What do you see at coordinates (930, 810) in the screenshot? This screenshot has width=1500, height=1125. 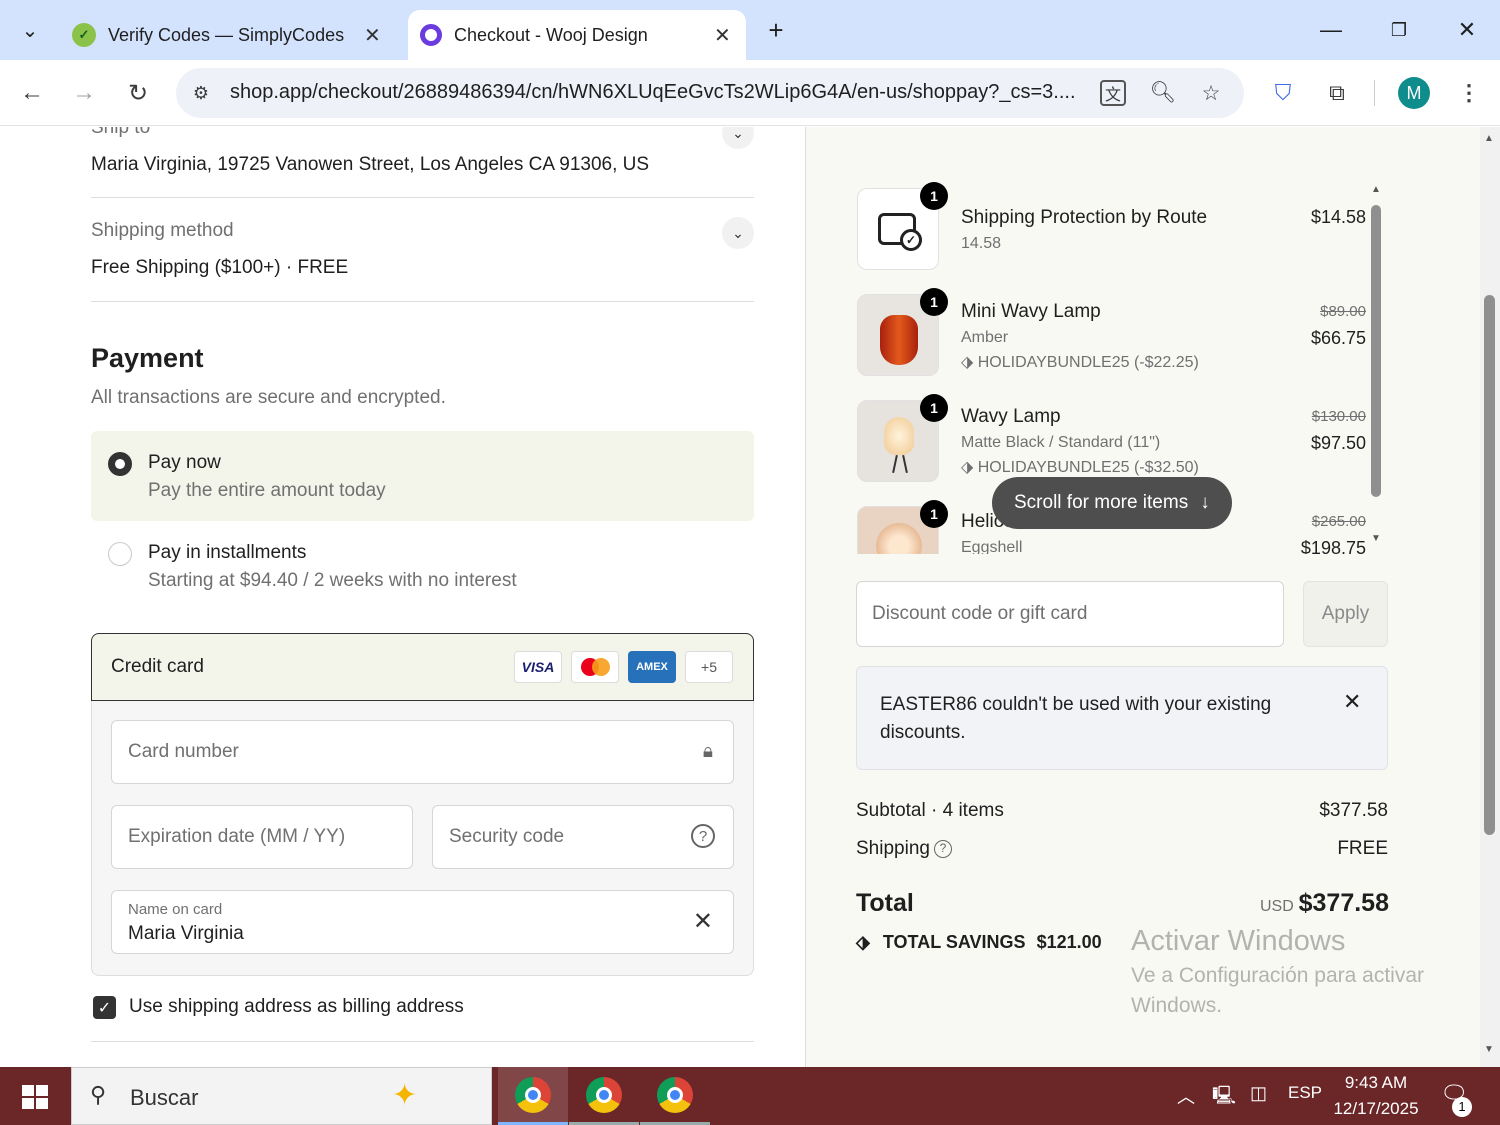 I see `subtotal-label: Subtotal · 4 items` at bounding box center [930, 810].